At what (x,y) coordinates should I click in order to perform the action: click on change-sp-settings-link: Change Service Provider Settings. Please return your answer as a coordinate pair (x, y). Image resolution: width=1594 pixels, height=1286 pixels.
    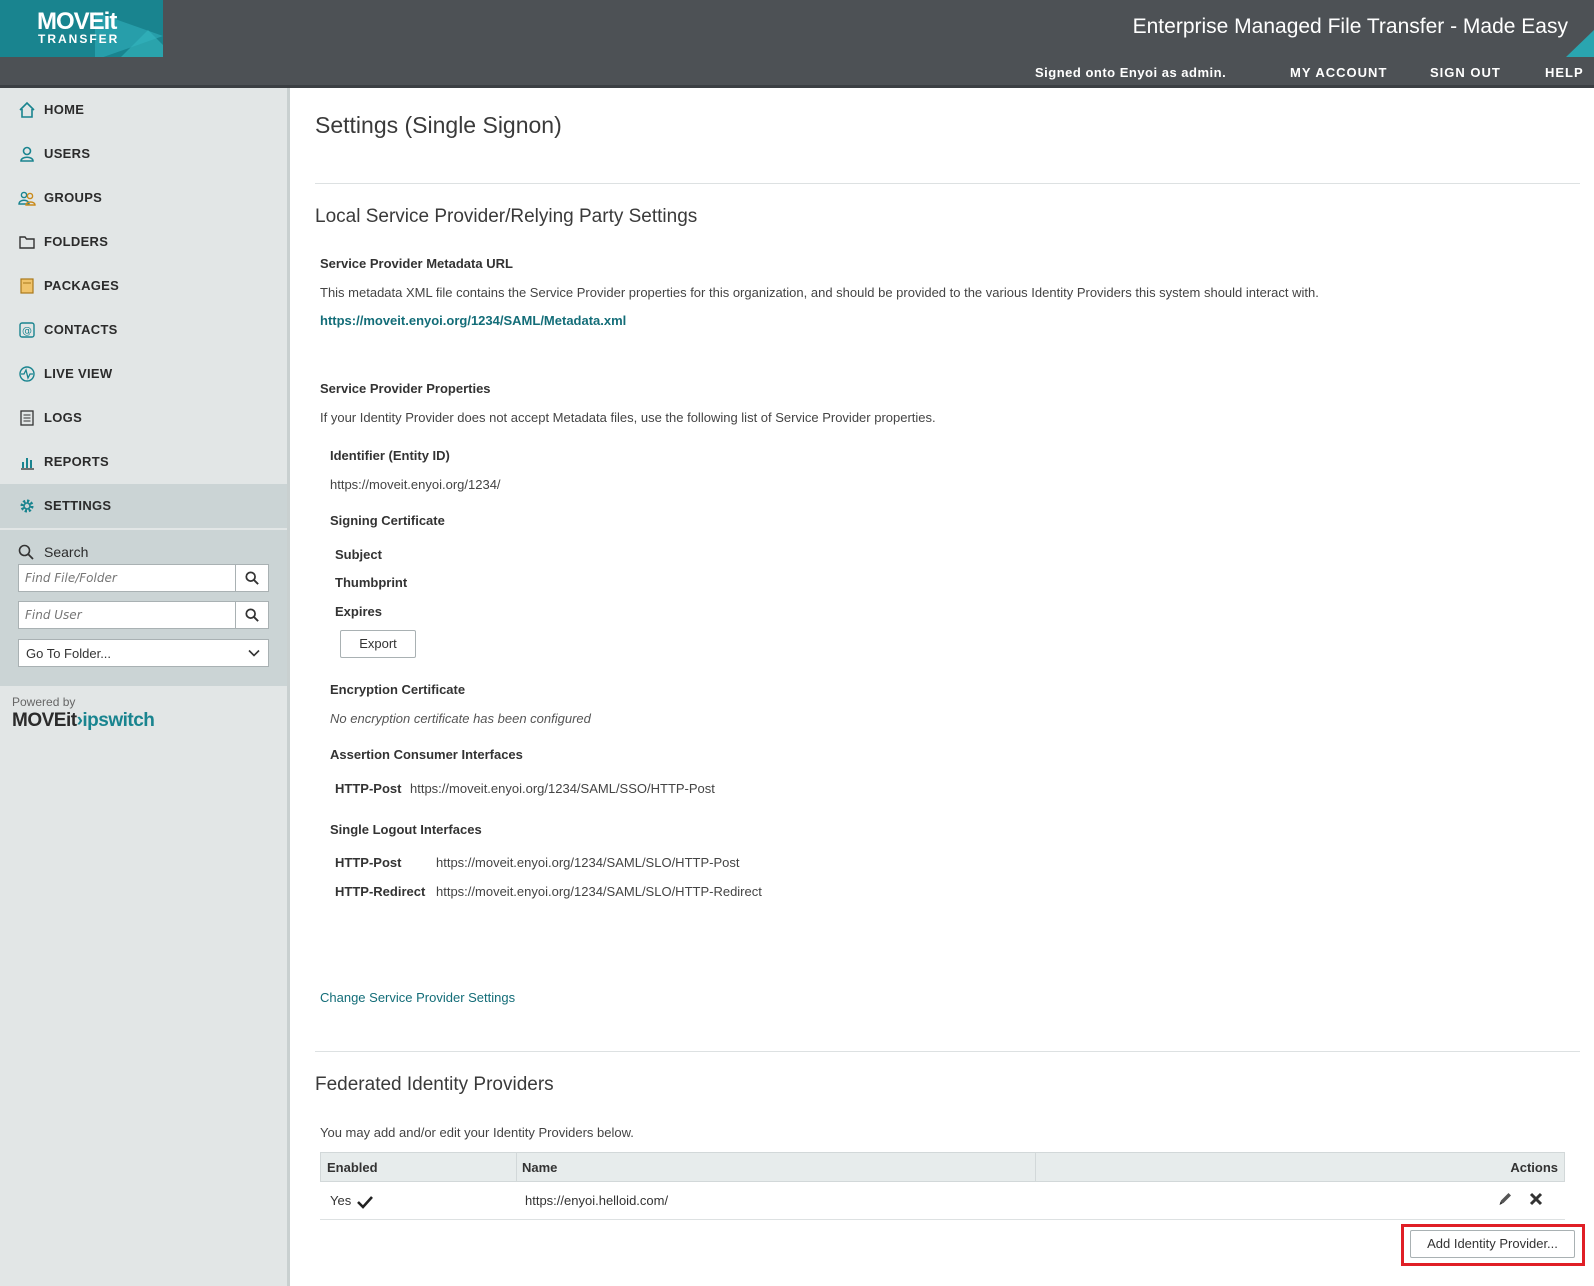
    Looking at the image, I should click on (417, 997).